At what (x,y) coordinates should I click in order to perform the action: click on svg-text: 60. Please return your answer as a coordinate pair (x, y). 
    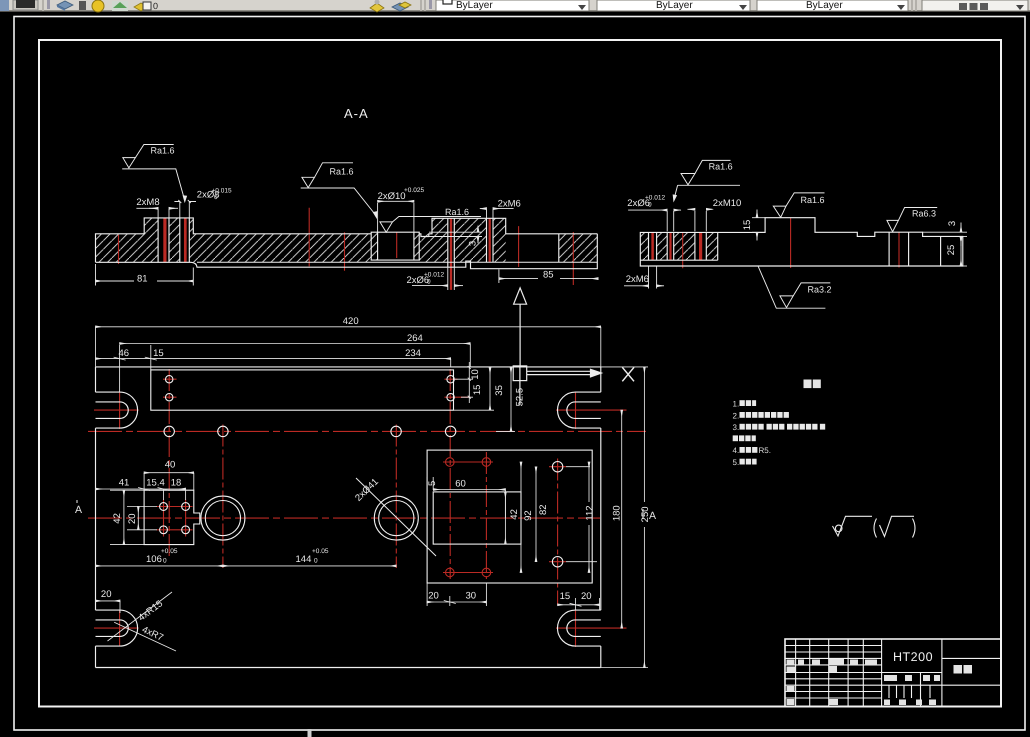
    Looking at the image, I should click on (460, 484).